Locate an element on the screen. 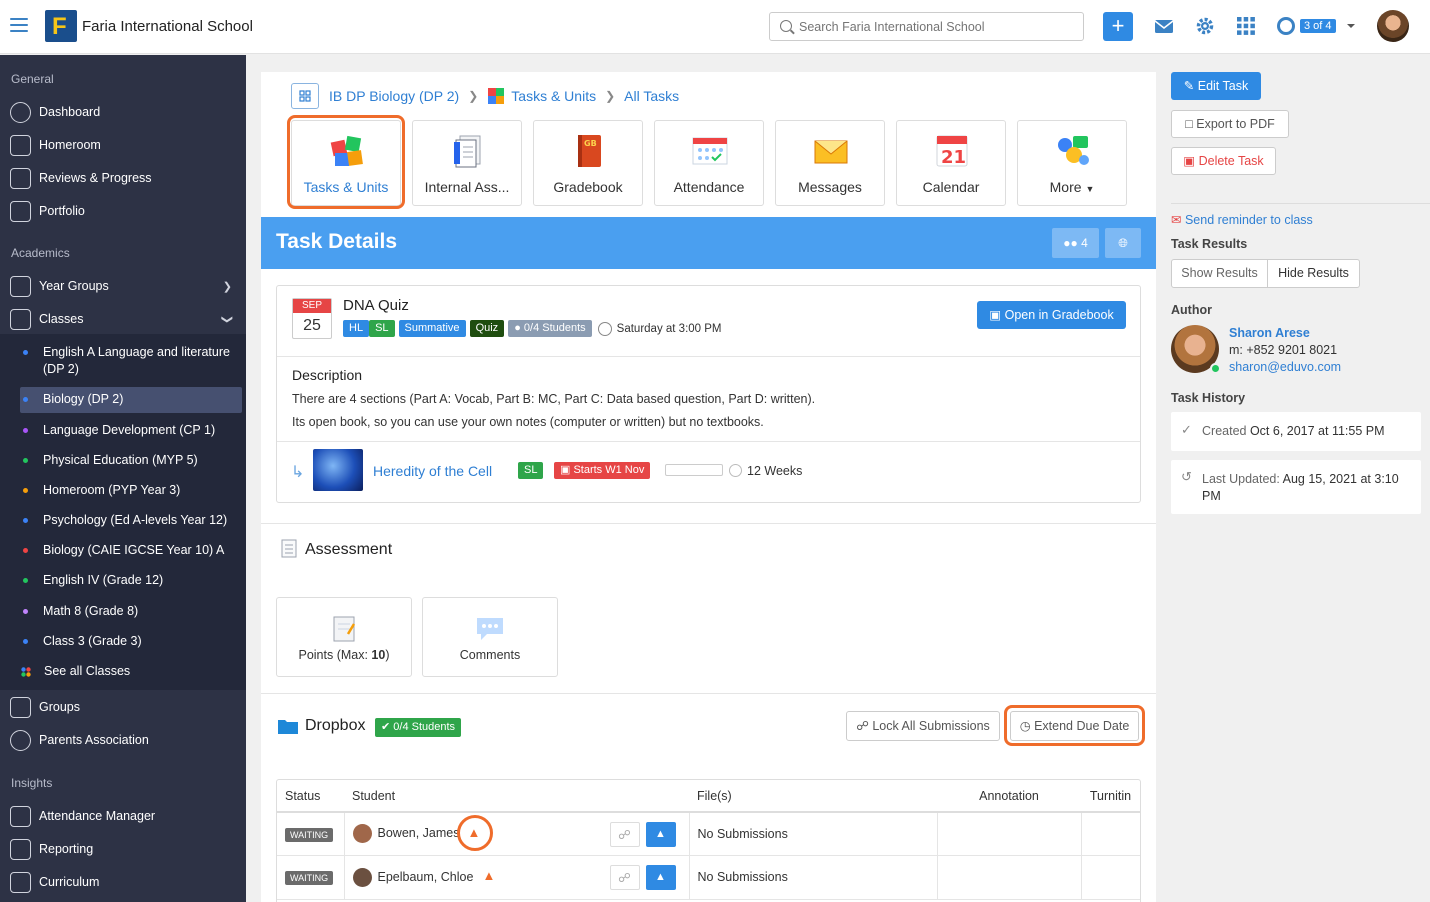 The width and height of the screenshot is (1430, 902). bell-icon: ▲ is located at coordinates (489, 875).